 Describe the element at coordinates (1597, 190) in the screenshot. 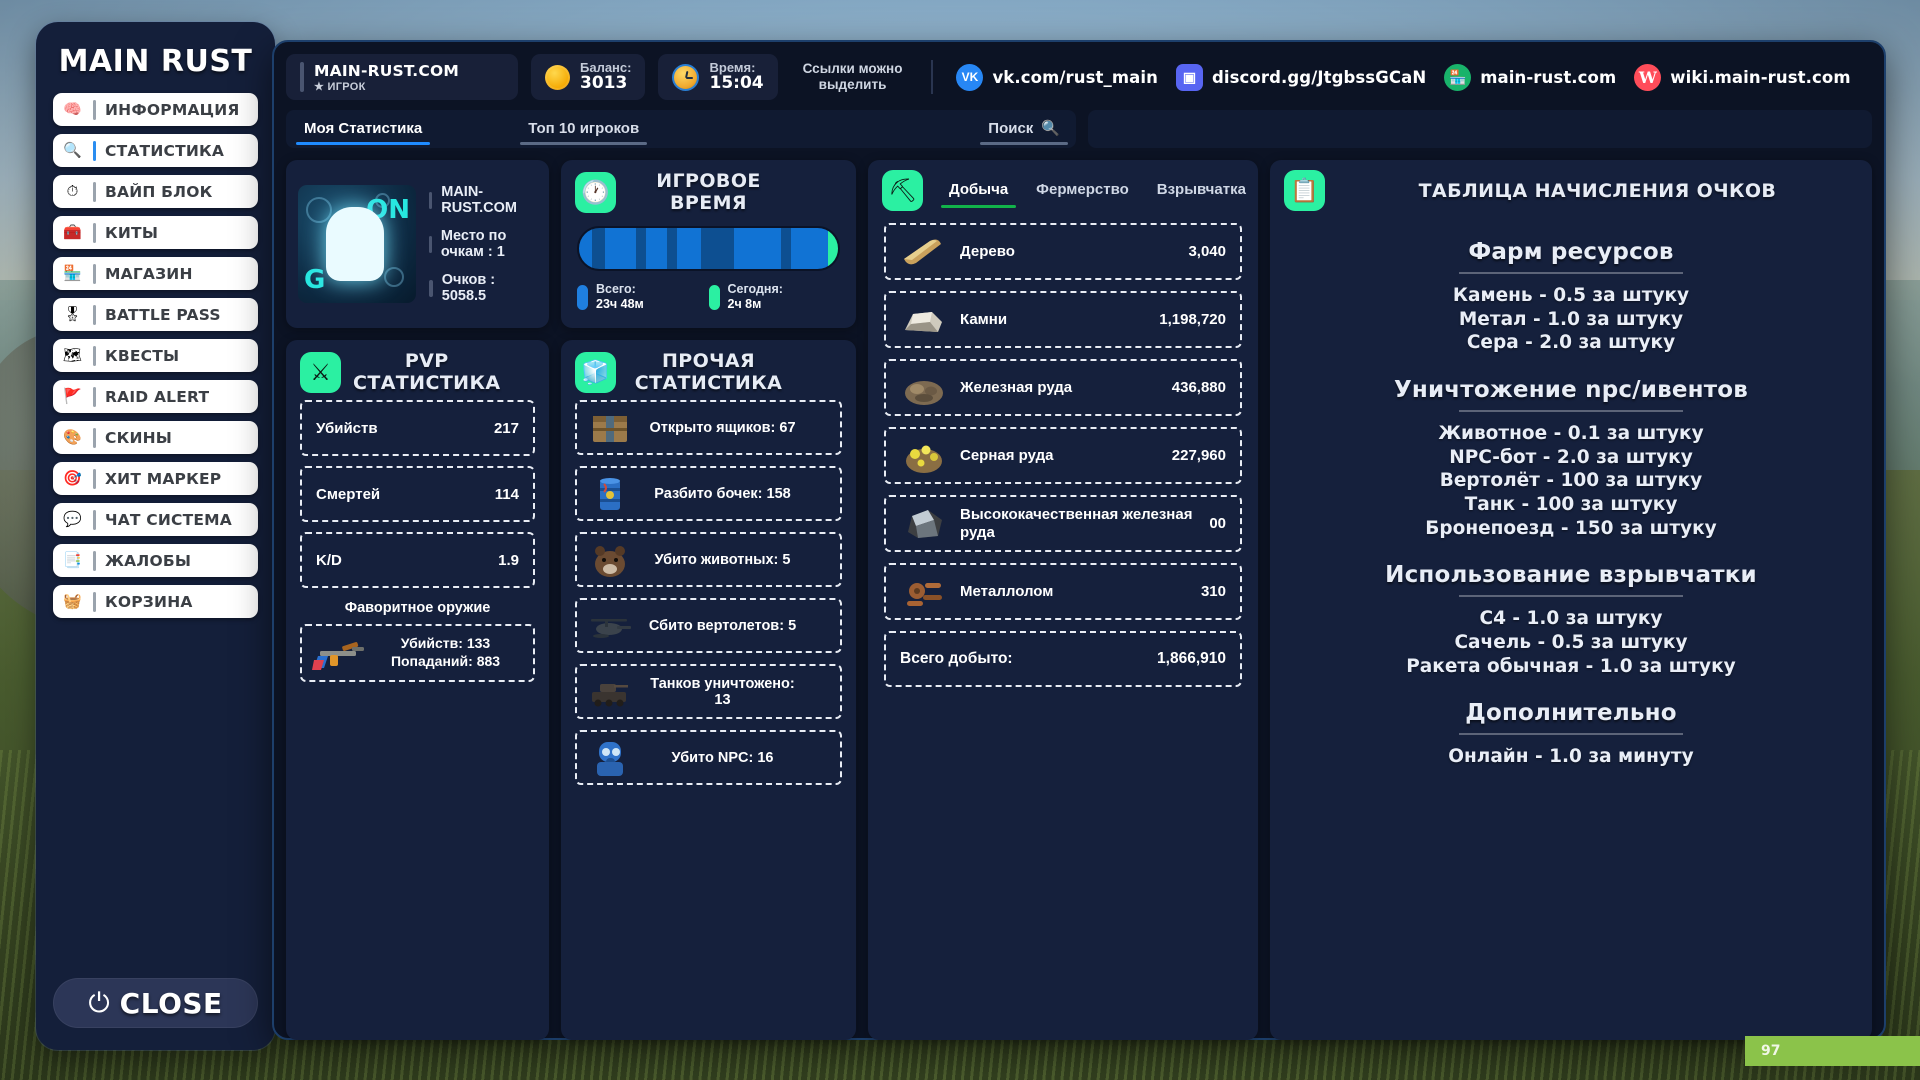

I see `points-table-title: ТАБЛИЦА НАЧИСЛЕНИЯ ОЧКОВ` at that location.